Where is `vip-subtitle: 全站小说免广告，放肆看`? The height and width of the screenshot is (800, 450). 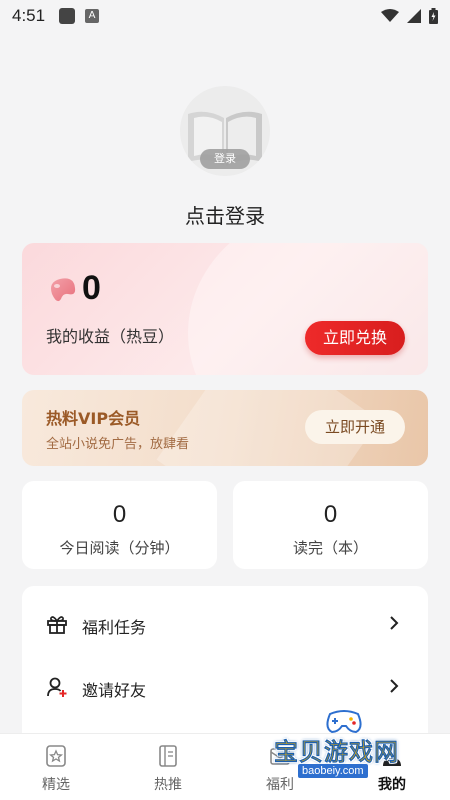
vip-subtitle: 全站小说免广告，放肆看 is located at coordinates (118, 444).